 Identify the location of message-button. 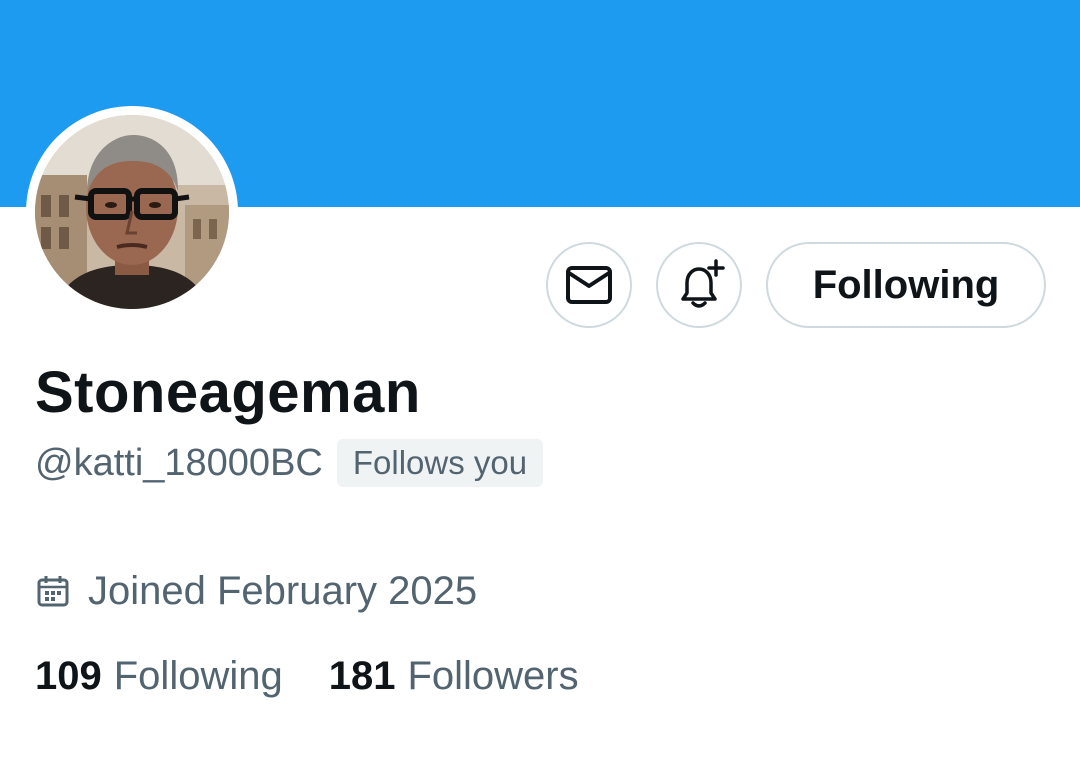
(589, 285).